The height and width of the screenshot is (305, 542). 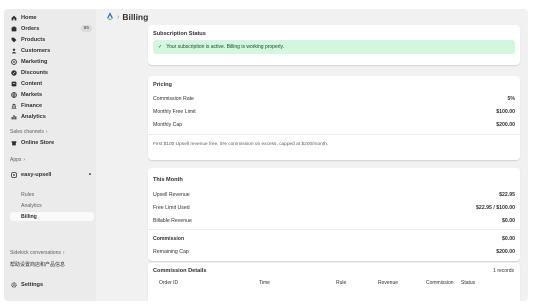 What do you see at coordinates (51, 62) in the screenshot?
I see `sidebar-item-marketing: Marketing` at bounding box center [51, 62].